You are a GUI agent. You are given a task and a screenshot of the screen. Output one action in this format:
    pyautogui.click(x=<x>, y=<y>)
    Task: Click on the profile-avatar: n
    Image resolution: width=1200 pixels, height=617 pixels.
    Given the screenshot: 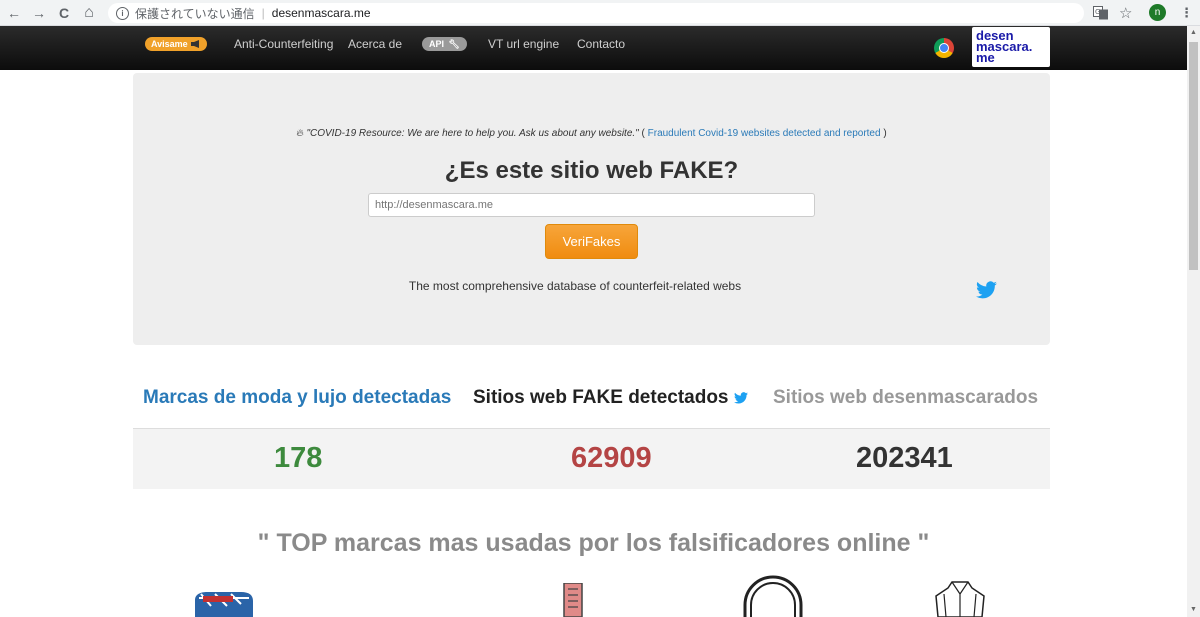 What is the action you would take?
    pyautogui.click(x=1157, y=12)
    